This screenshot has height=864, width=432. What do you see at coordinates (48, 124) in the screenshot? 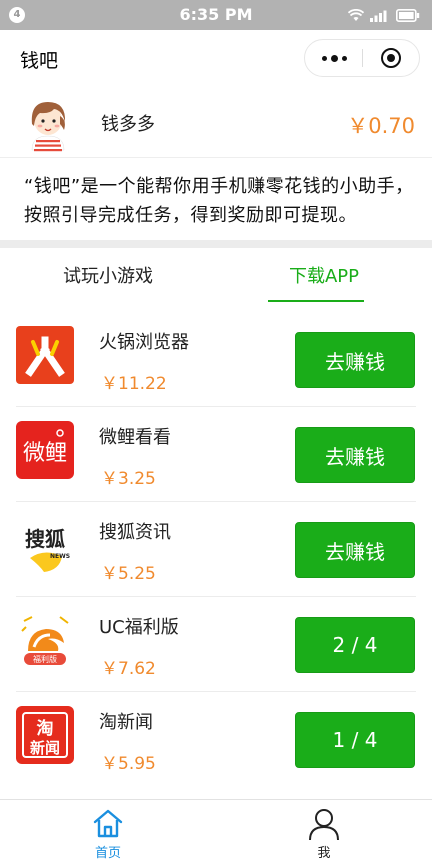
I see `avatar` at bounding box center [48, 124].